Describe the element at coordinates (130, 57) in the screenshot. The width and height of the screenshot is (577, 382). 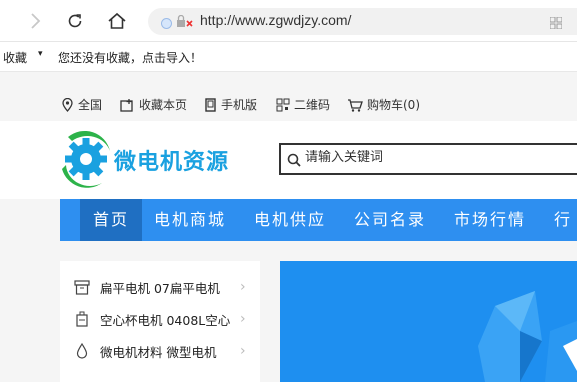
I see `favorites-empty-message: 您还没有收藏，点击导入！` at that location.